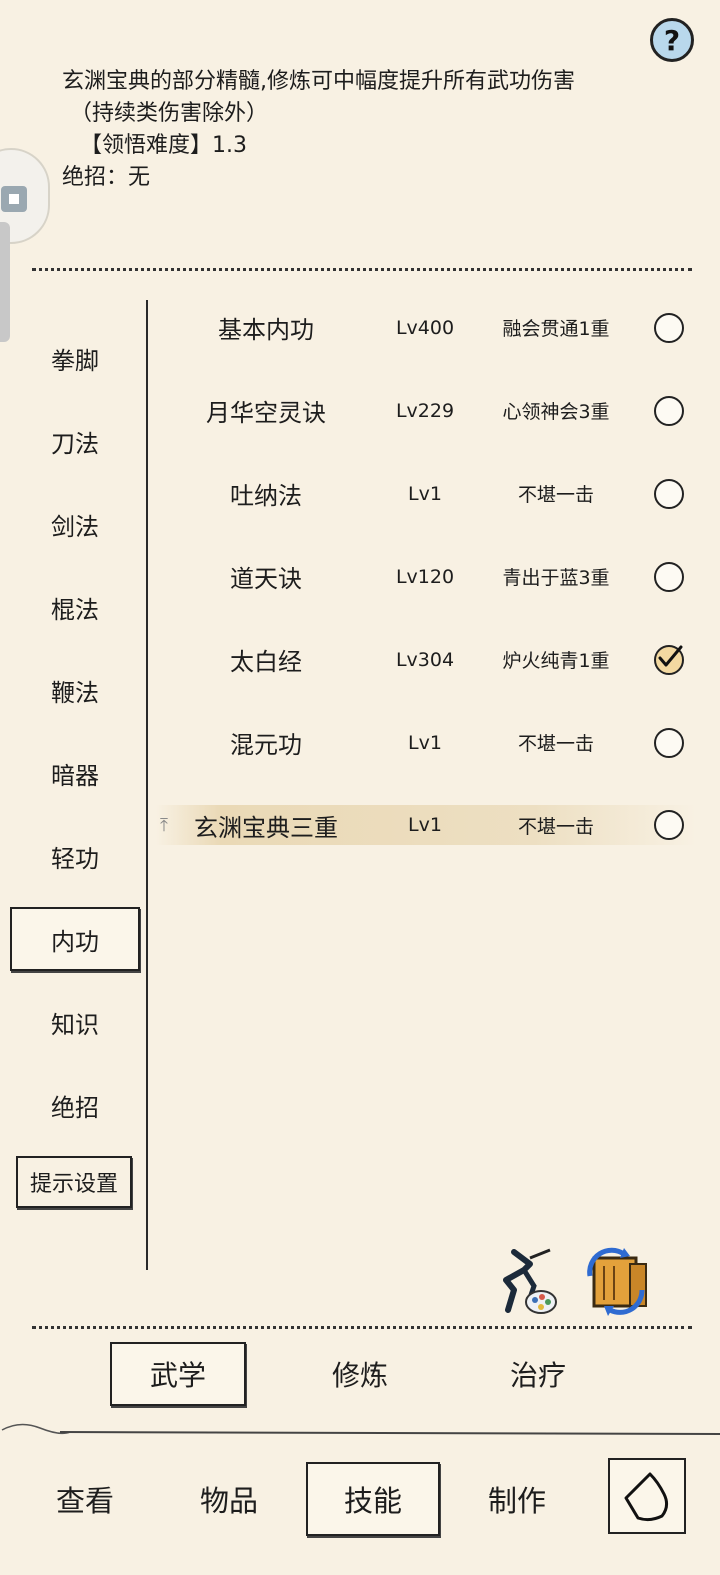  I want to click on martial-artist-palette-icon, so click(527, 1283).